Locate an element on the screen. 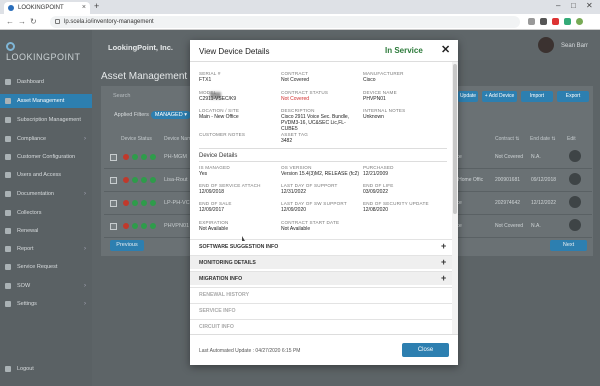  url-field: lp.scela.io/inventory-management is located at coordinates (285, 22).